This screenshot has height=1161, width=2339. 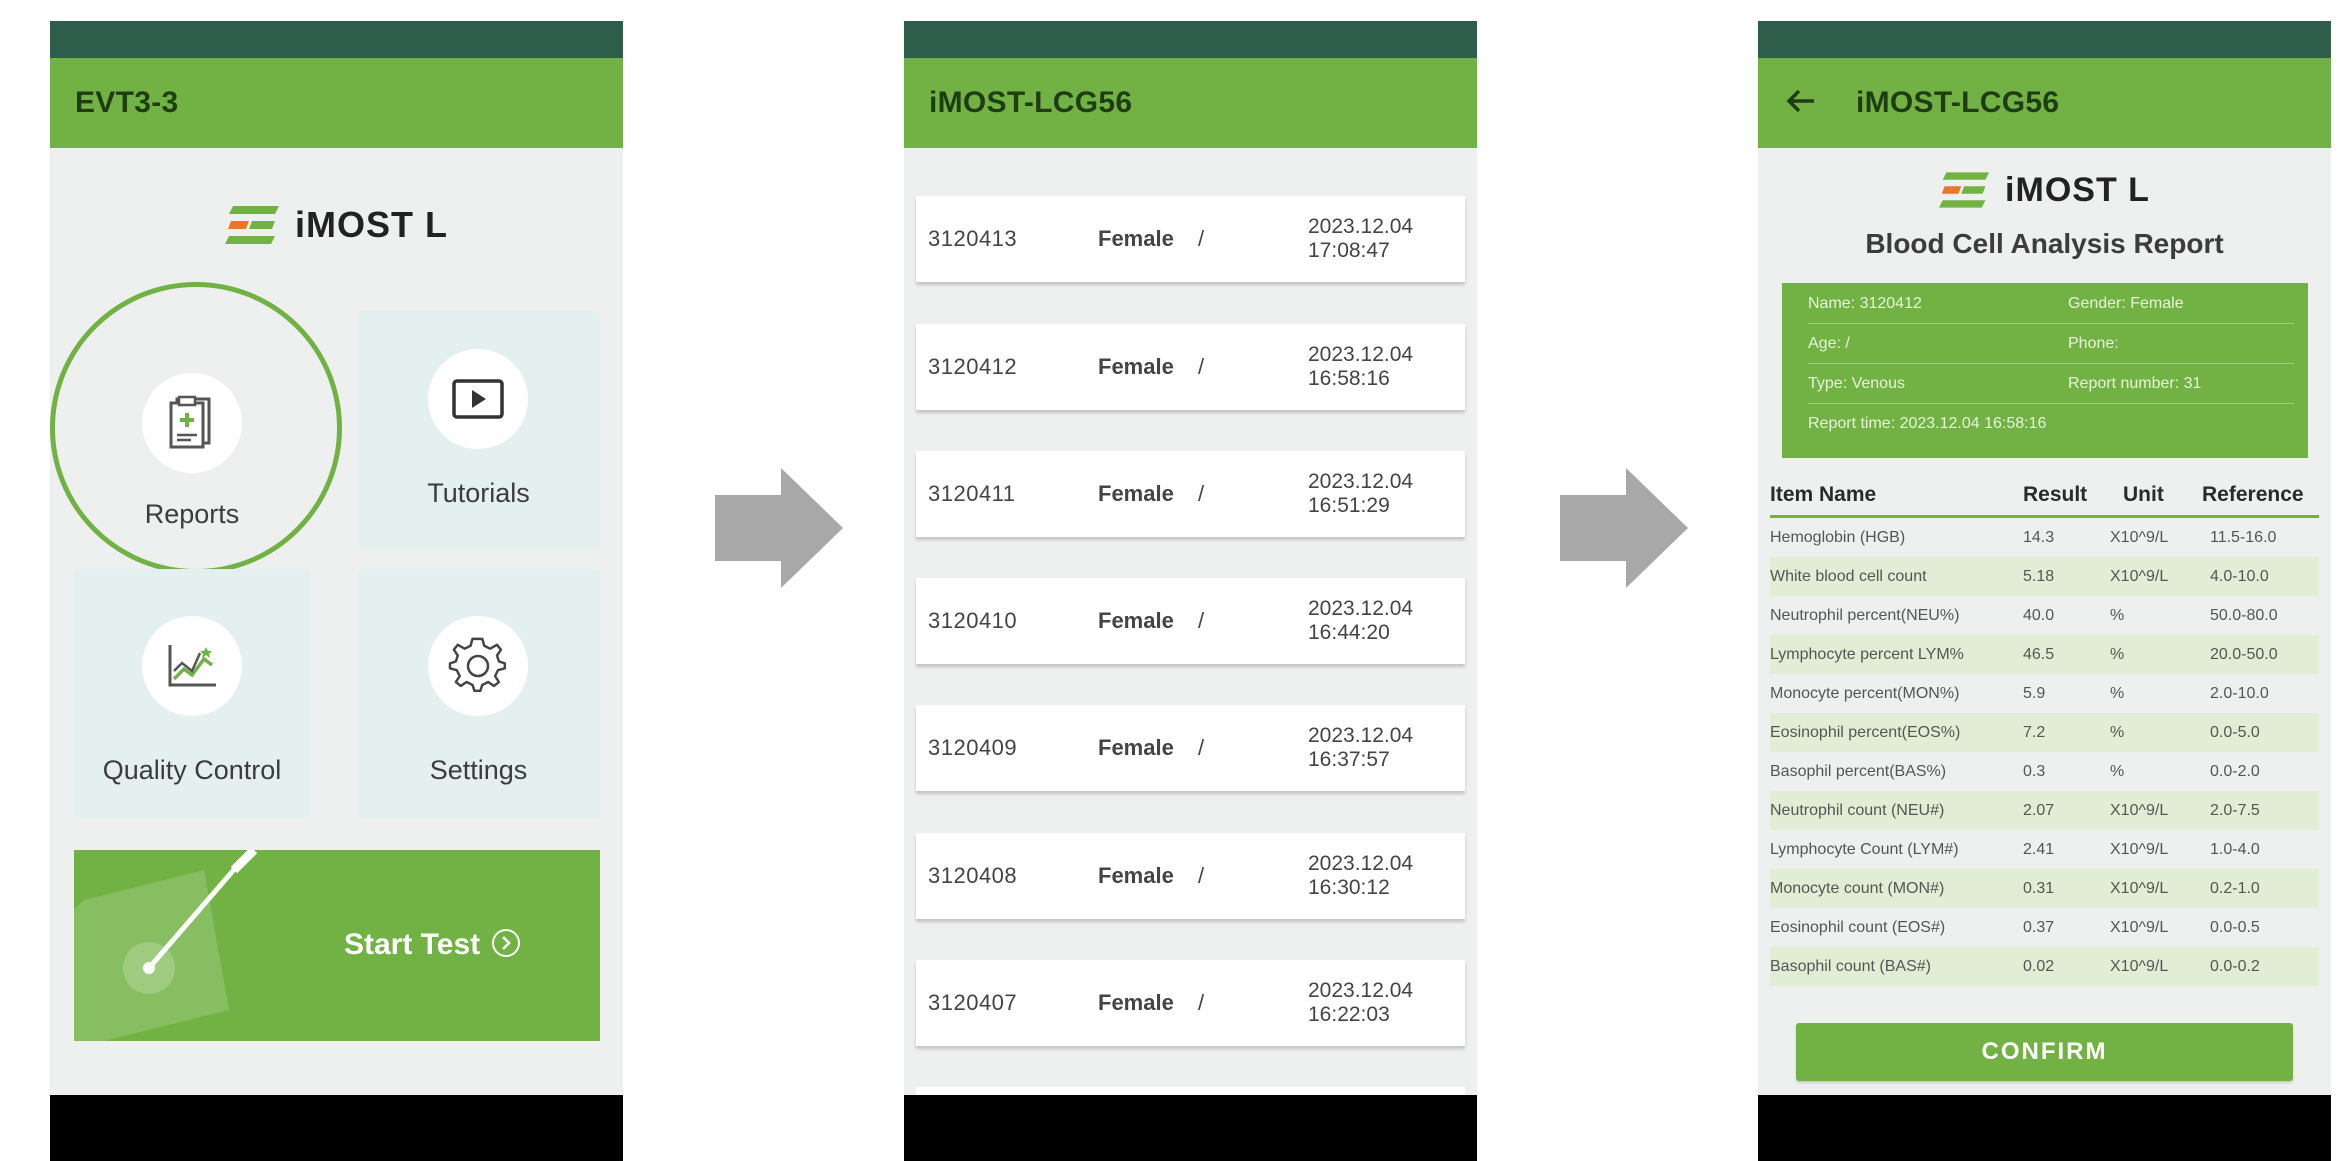 I want to click on list-item: 3120407 Female / 2023.12.04 16:22:03, so click(x=1190, y=1003).